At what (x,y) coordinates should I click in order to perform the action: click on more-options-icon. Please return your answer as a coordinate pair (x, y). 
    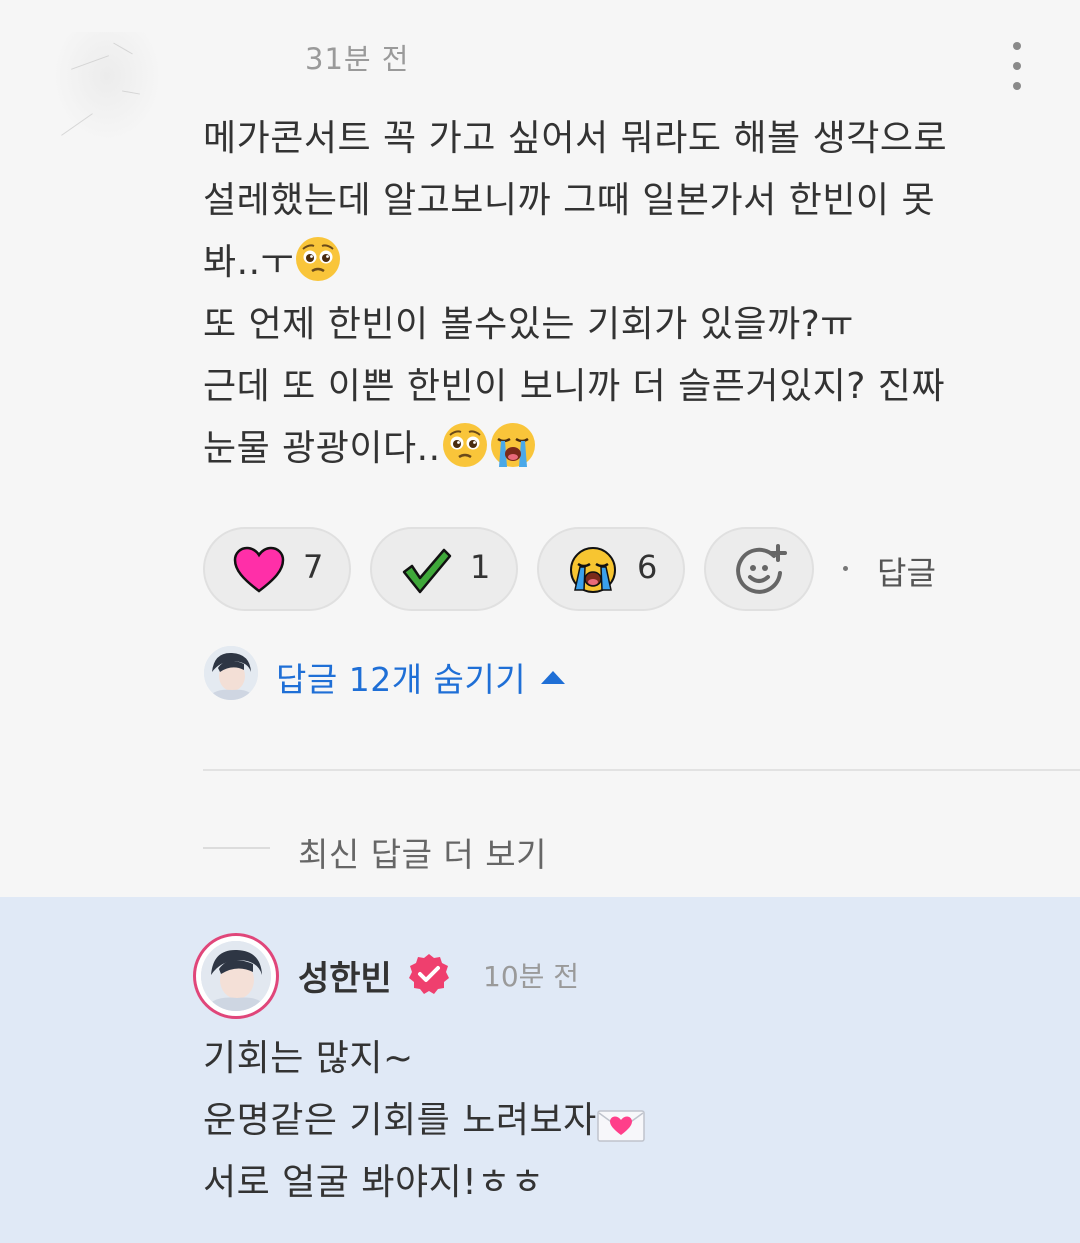
    Looking at the image, I should click on (1017, 66).